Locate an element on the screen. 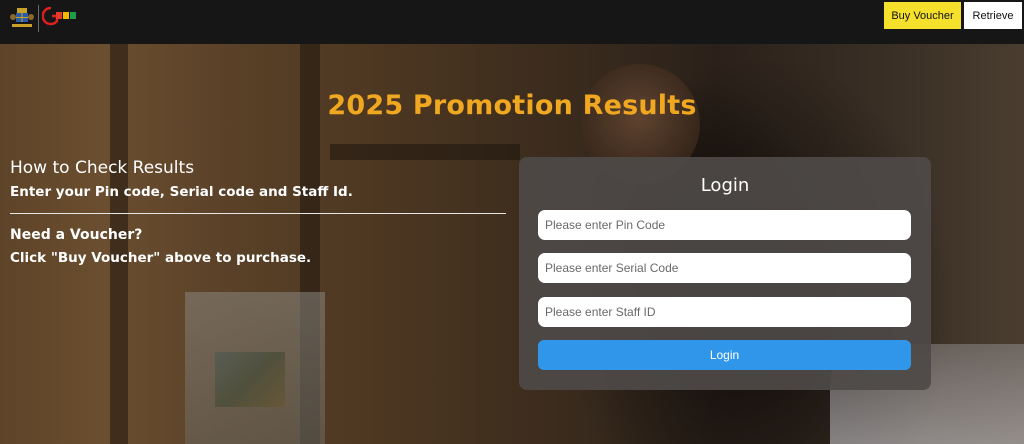 The height and width of the screenshot is (444, 1024). retrieve-button: Retrieve is located at coordinates (993, 15).